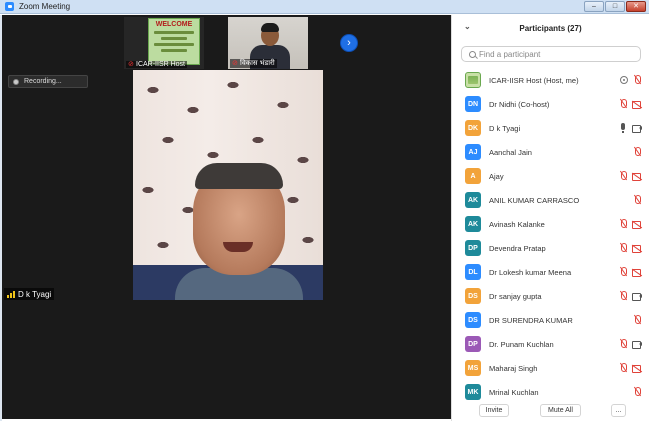  Describe the element at coordinates (550, 152) in the screenshot. I see `participant-row: AJ Aanchal Jain` at that location.